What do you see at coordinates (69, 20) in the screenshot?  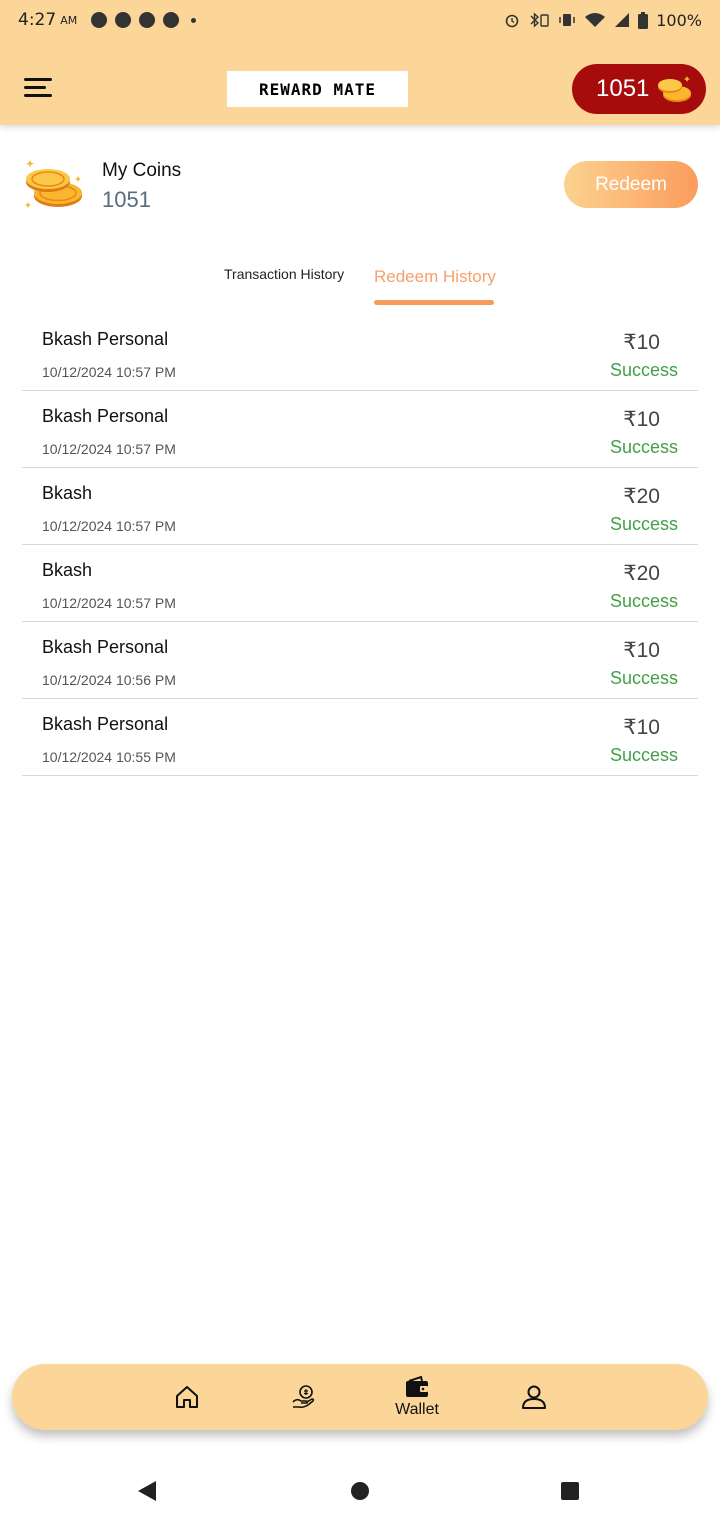 I see `status-ampm: AM` at bounding box center [69, 20].